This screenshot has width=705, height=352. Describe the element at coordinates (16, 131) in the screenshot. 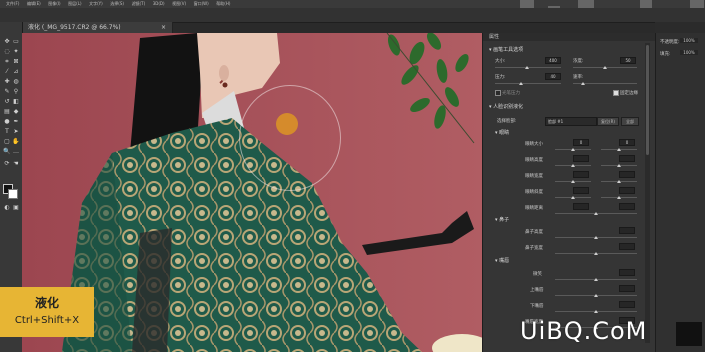

I see `path-select-icon: ➤` at that location.